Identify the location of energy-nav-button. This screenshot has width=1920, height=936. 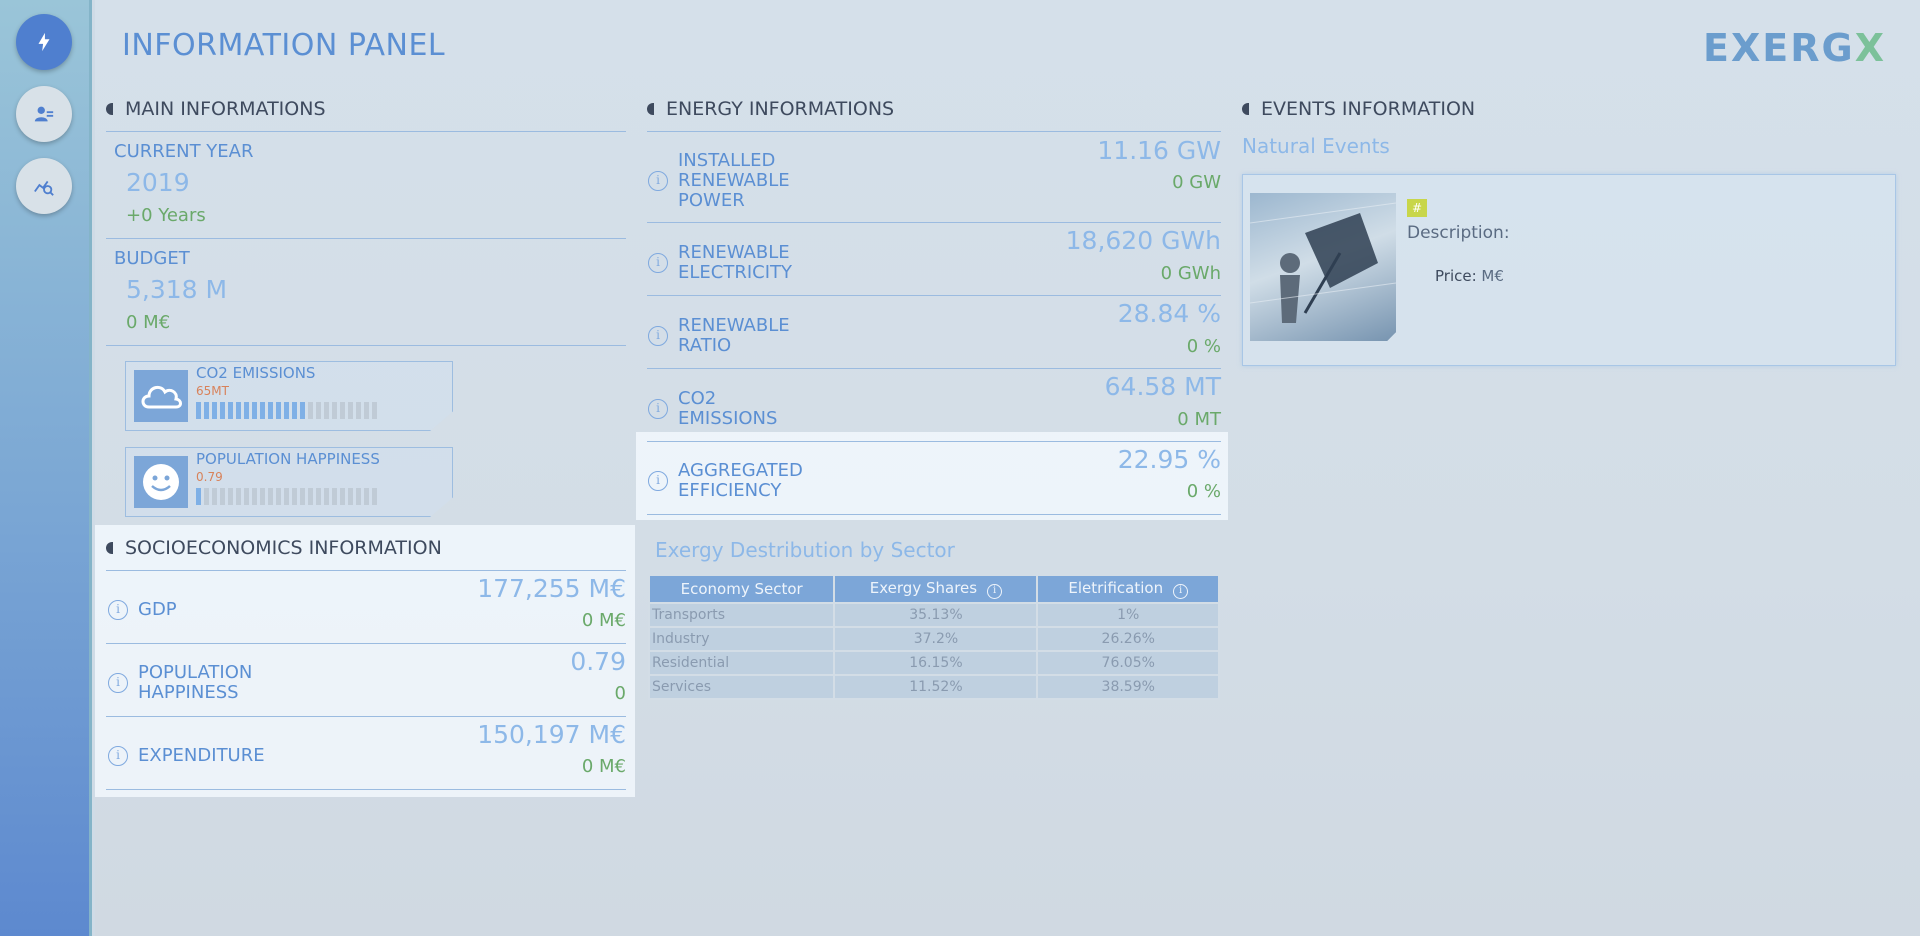
(44, 42).